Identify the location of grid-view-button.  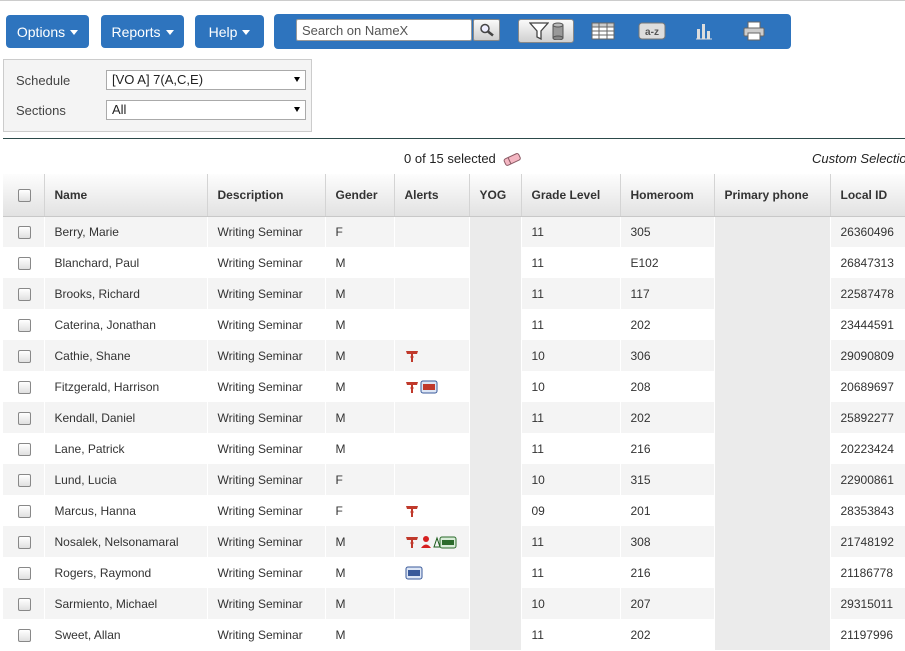
(603, 31).